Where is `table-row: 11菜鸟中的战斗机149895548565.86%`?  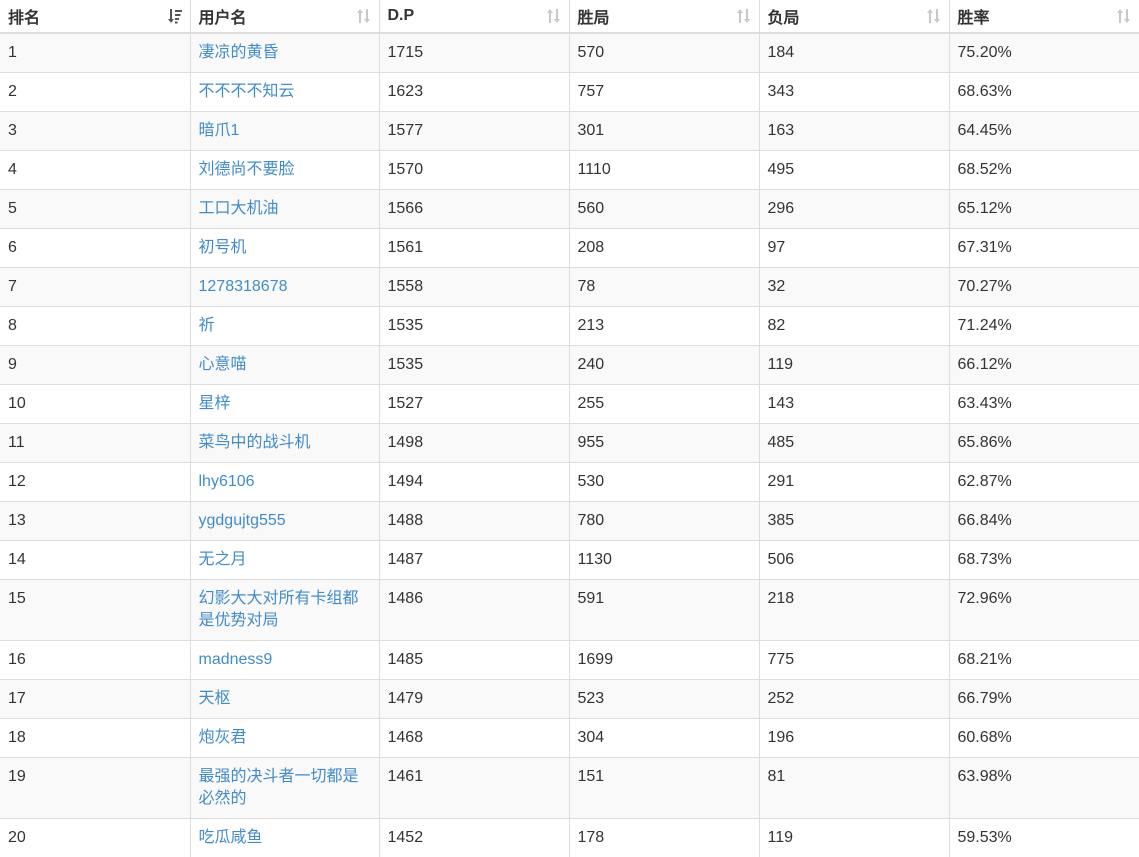 table-row: 11菜鸟中的战斗机149895548565.86% is located at coordinates (569, 443).